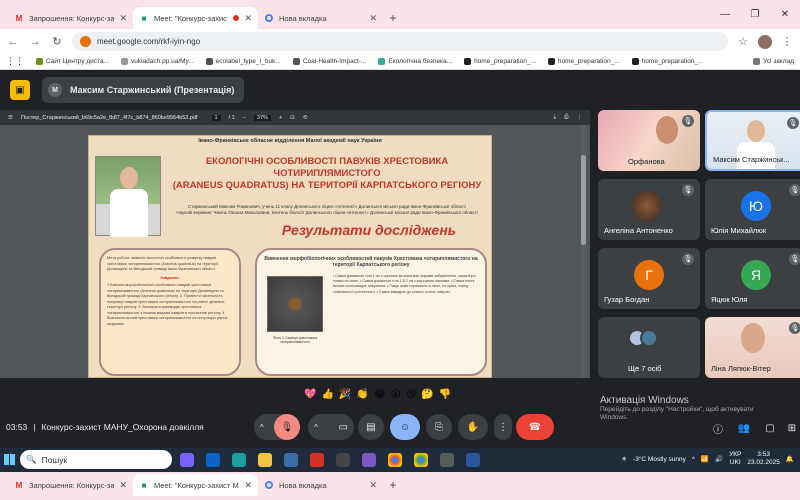 Image resolution: width=800 pixels, height=500 pixels. What do you see at coordinates (345, 394) in the screenshot?
I see `reaction-party: 🎉` at bounding box center [345, 394].